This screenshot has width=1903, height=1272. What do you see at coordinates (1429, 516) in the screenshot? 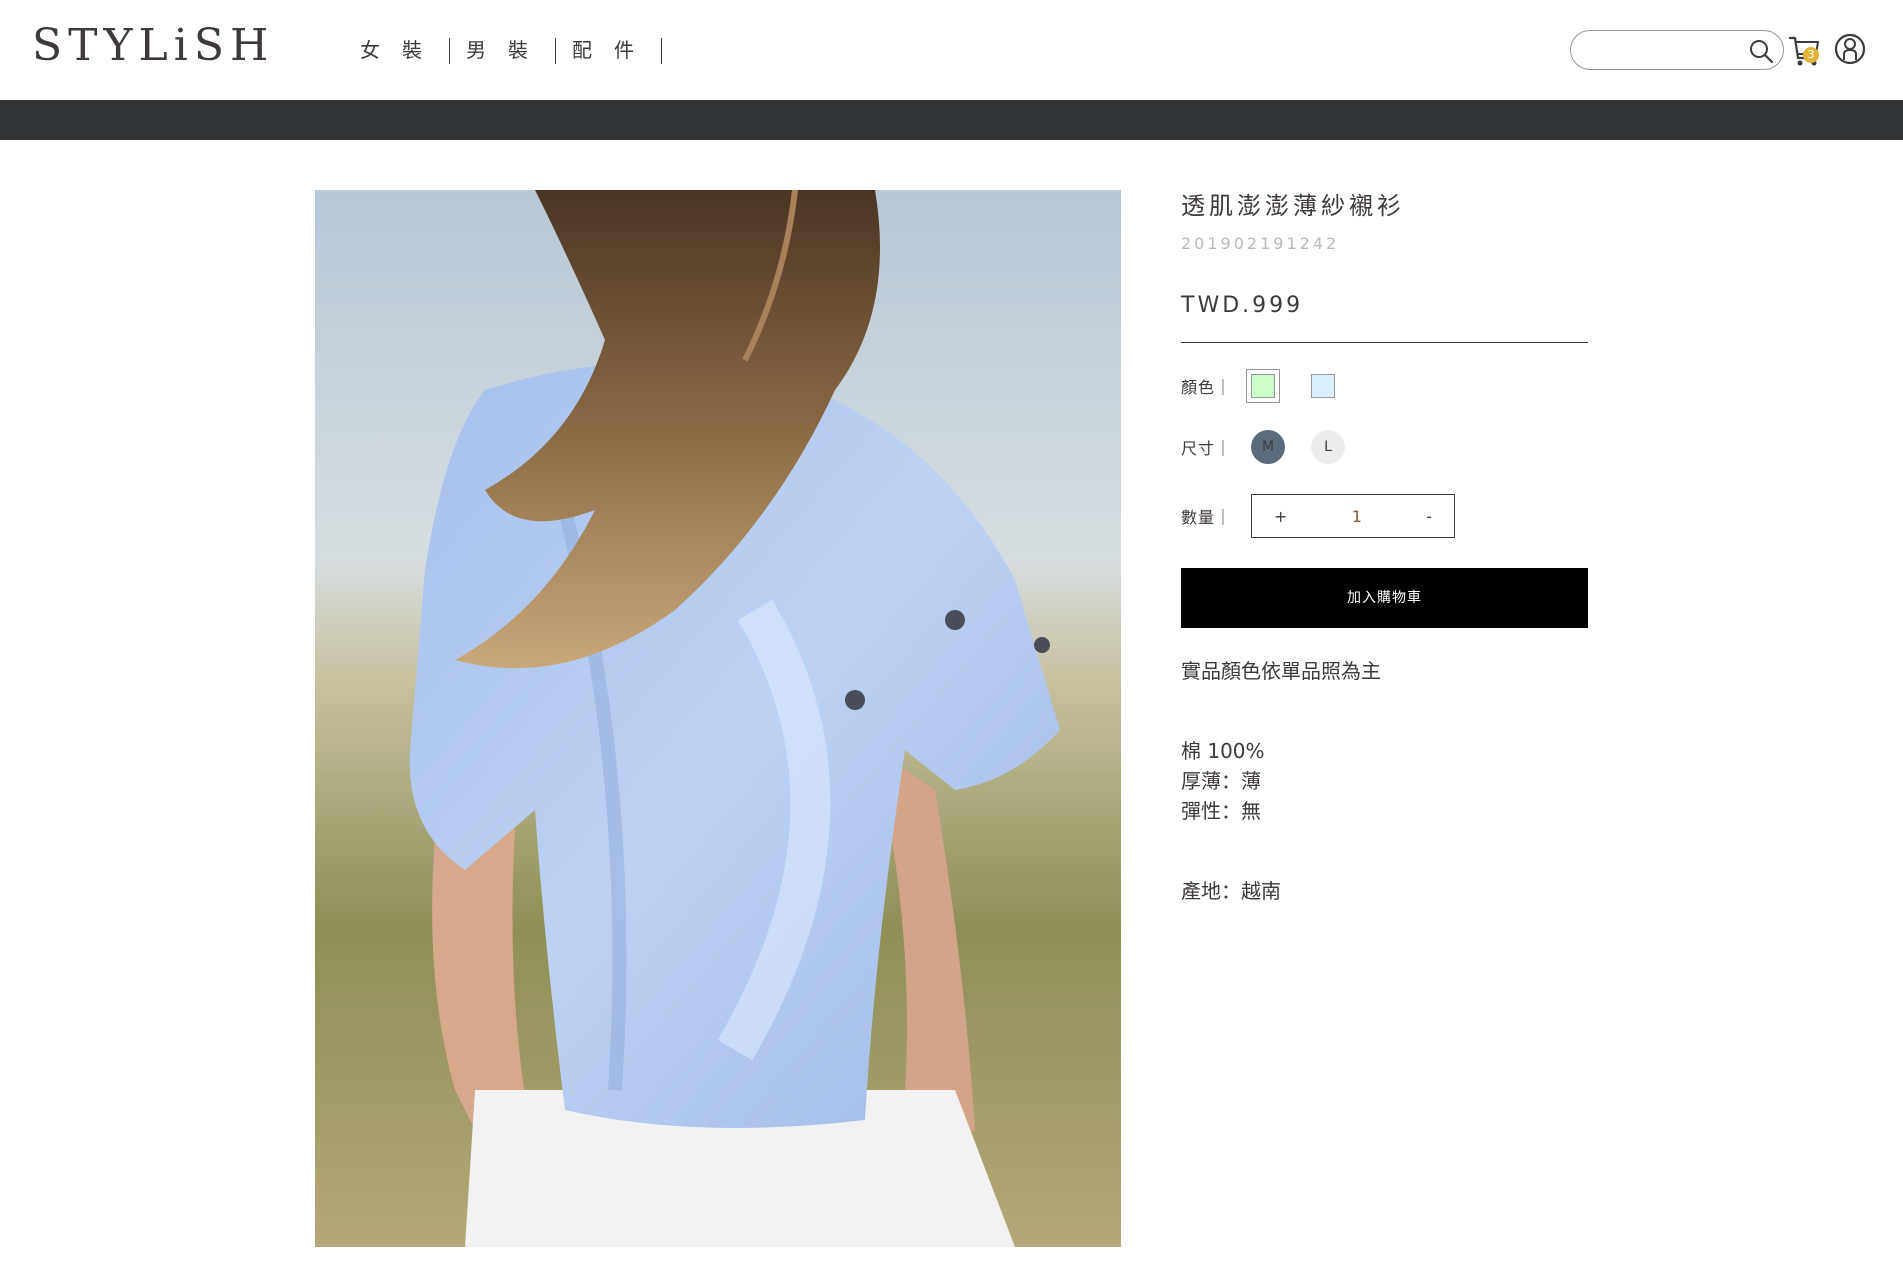
I see `quantity-increase-button: -` at bounding box center [1429, 516].